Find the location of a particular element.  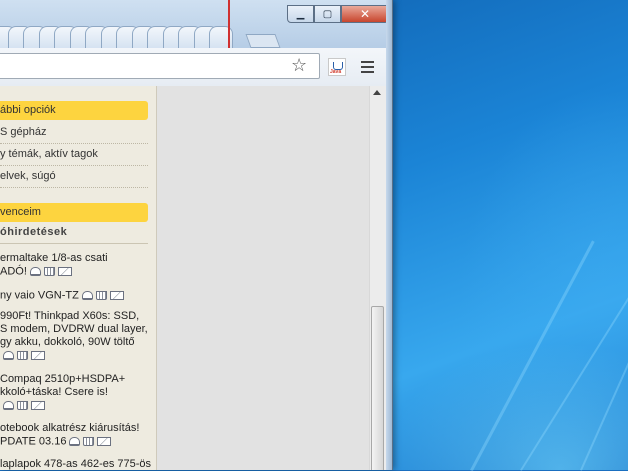

close-button: ✕ is located at coordinates (365, 14).